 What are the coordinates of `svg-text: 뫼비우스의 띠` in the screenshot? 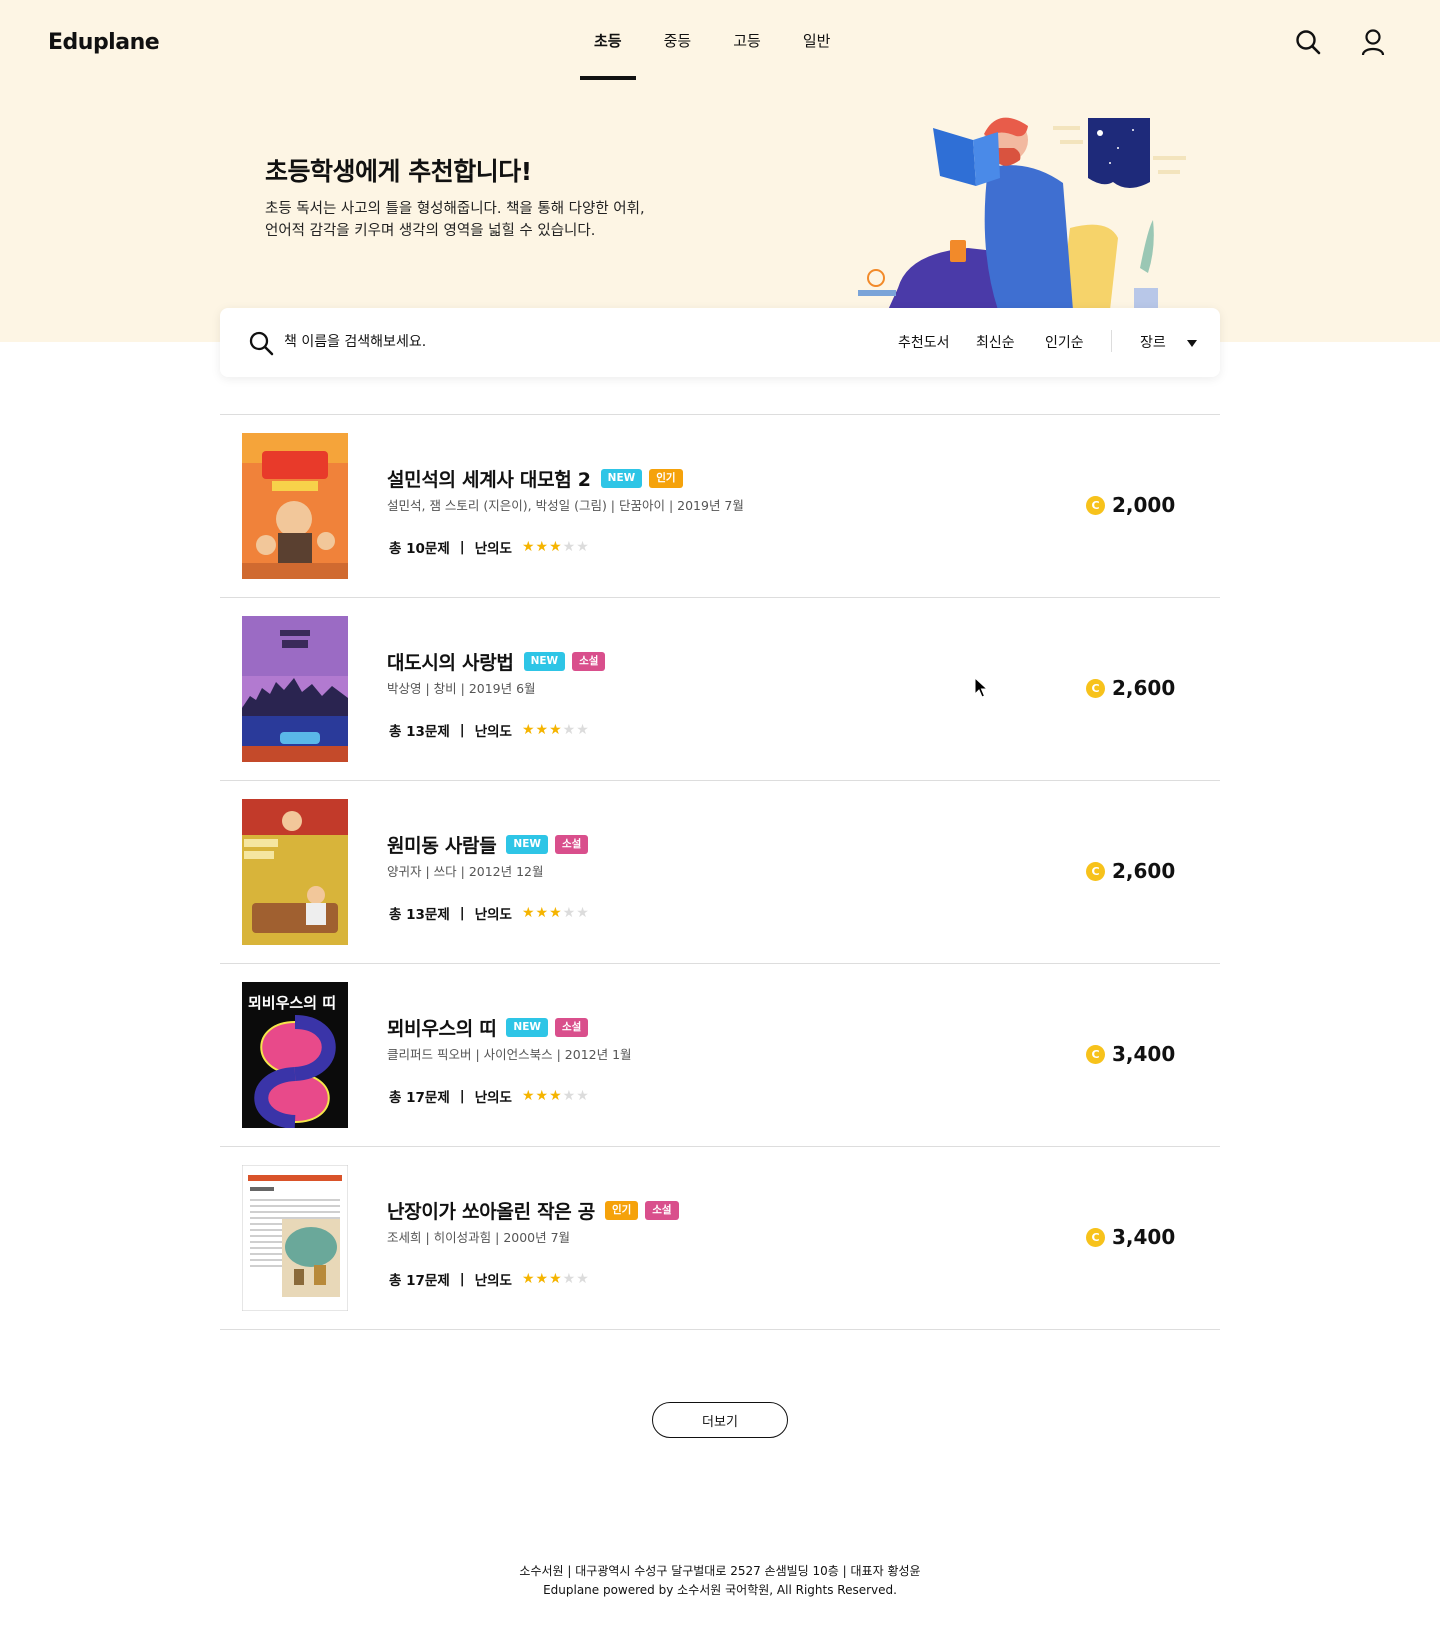 It's located at (292, 1003).